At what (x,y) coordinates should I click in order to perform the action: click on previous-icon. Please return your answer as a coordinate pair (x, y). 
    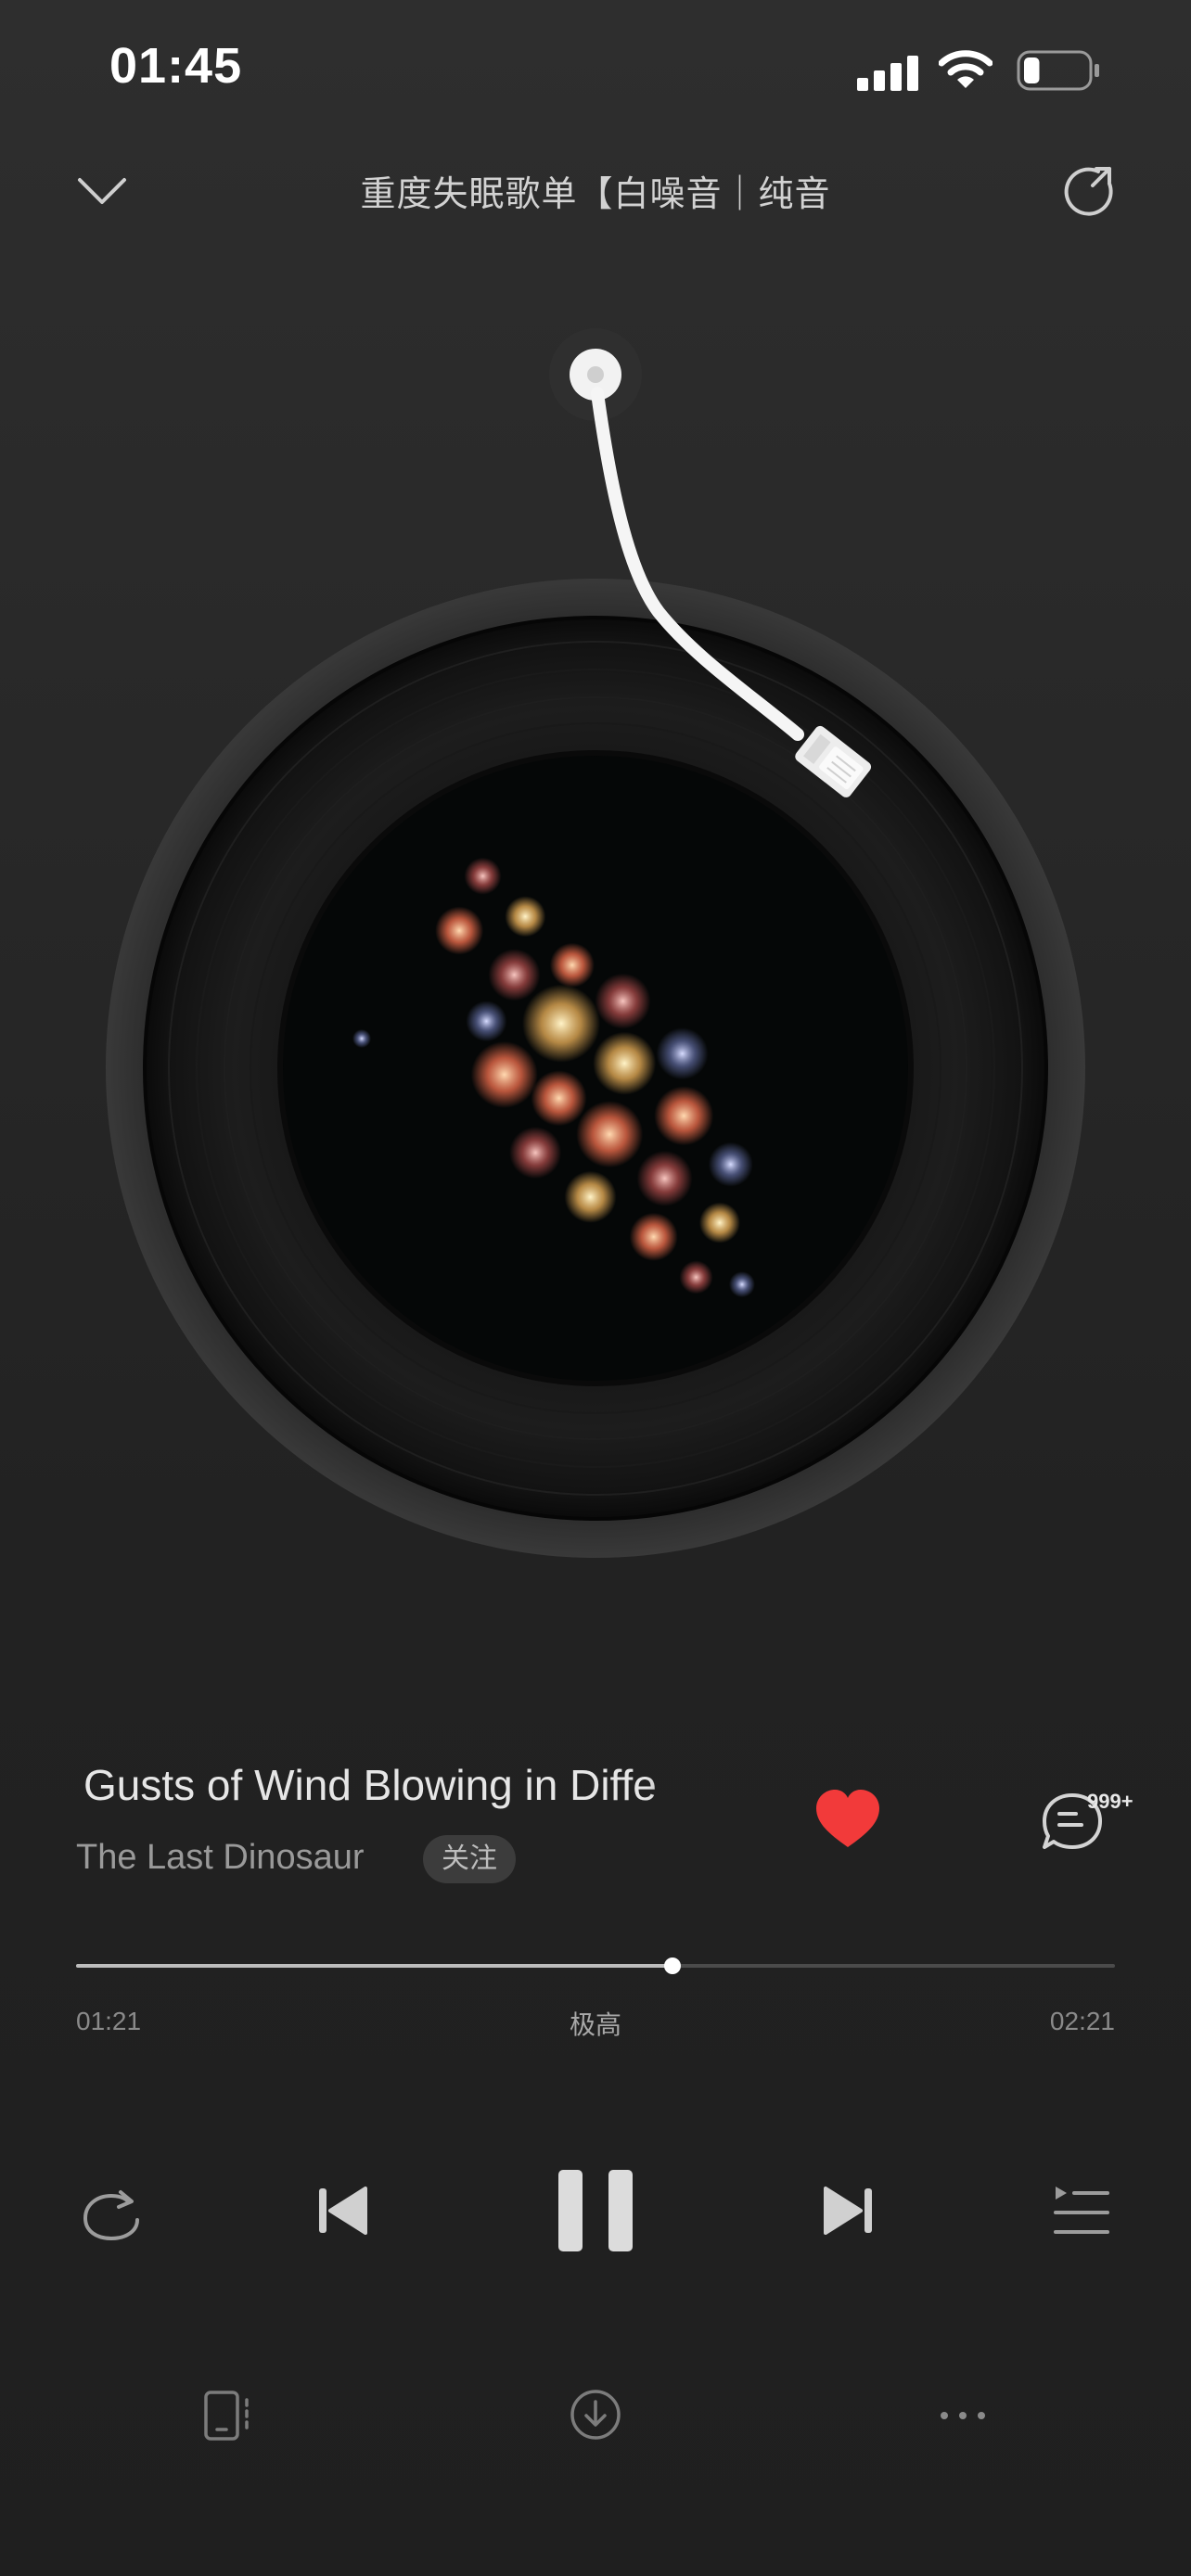
    Looking at the image, I should click on (343, 2211).